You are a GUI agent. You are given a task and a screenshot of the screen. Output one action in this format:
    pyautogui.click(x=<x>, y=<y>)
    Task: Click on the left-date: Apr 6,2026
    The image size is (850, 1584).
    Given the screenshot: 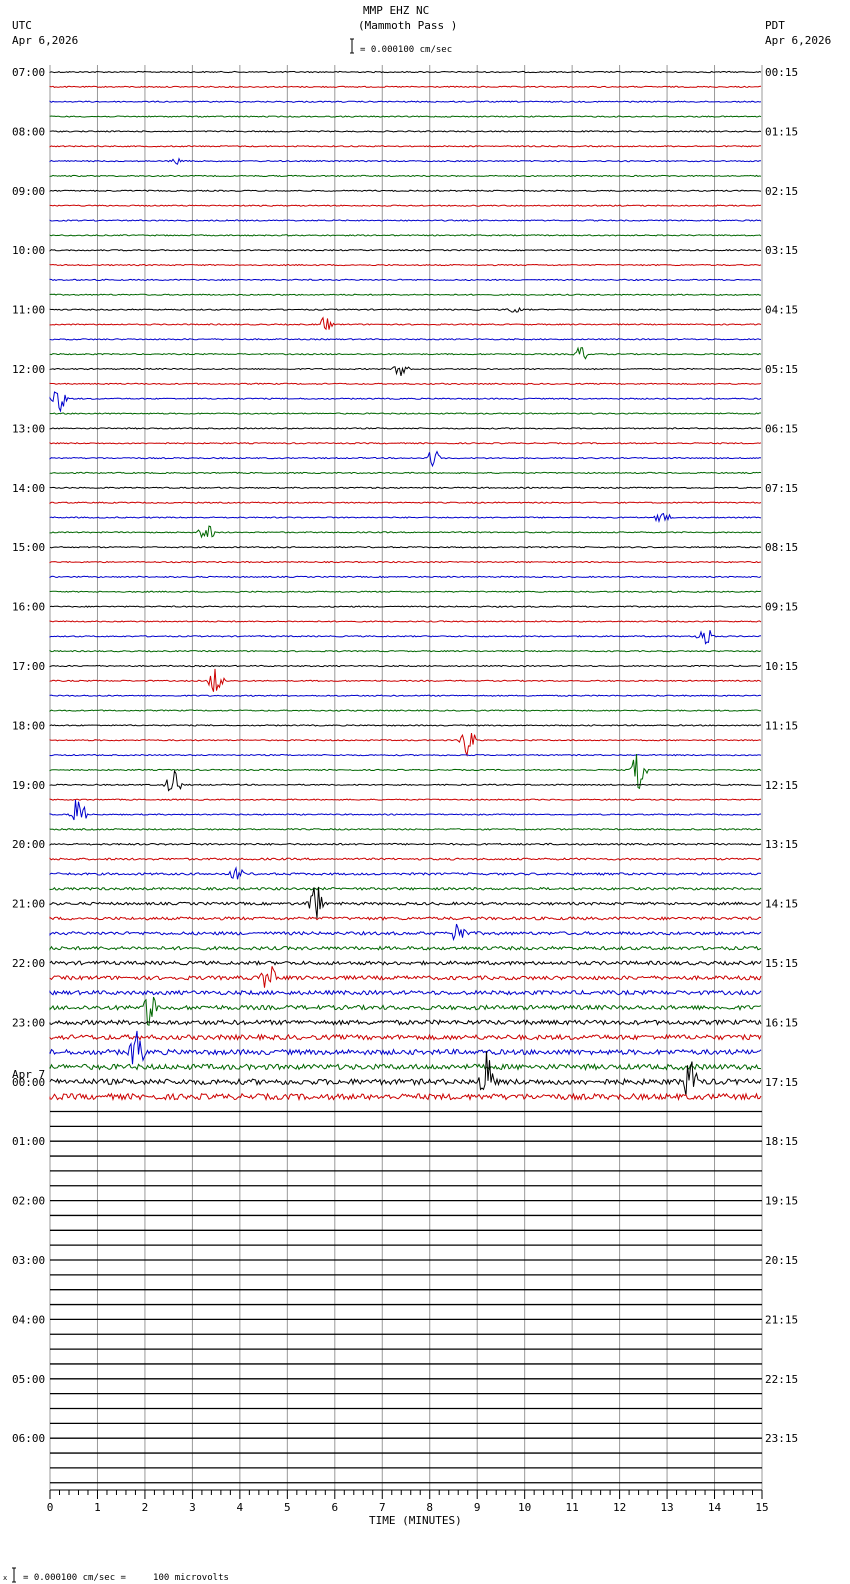 What is the action you would take?
    pyautogui.click(x=45, y=40)
    